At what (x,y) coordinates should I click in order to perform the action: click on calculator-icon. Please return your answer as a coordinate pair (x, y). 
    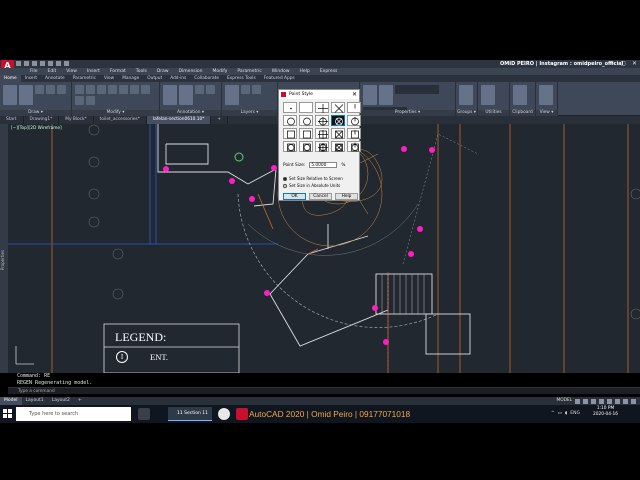
    Looking at the image, I should click on (144, 414).